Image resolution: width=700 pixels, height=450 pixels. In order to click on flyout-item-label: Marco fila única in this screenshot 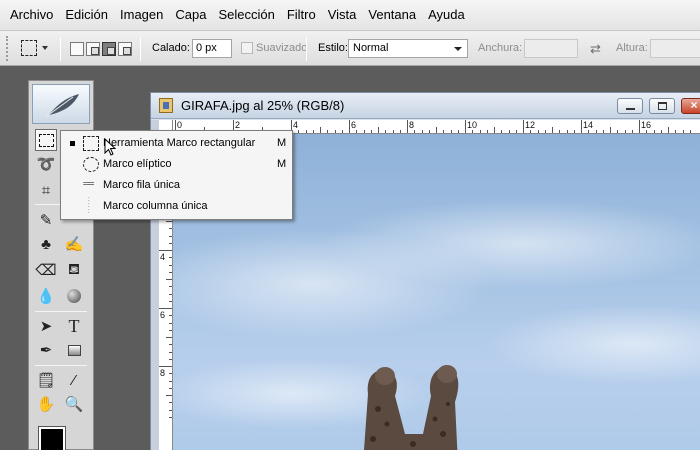, I will do `click(142, 185)`.